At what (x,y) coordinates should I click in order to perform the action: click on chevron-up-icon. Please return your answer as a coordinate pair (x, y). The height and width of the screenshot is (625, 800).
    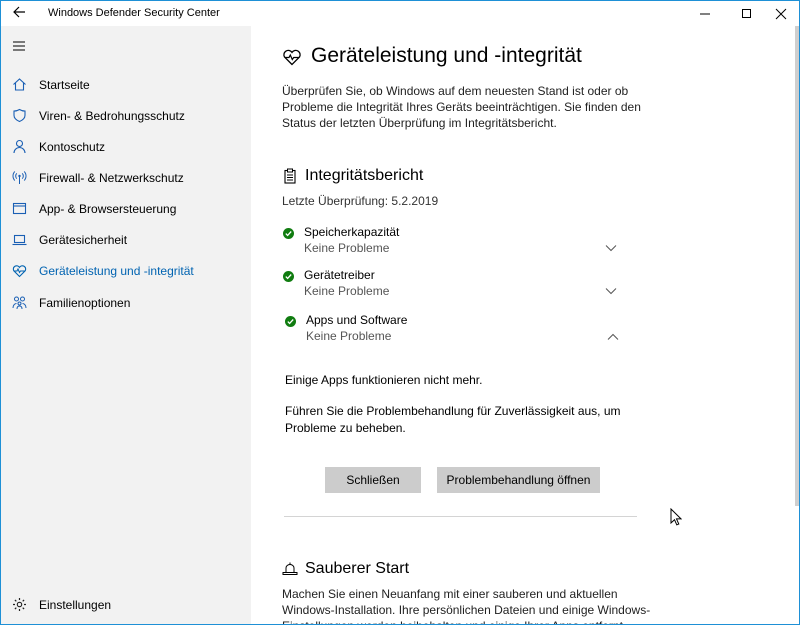
    Looking at the image, I should click on (613, 335).